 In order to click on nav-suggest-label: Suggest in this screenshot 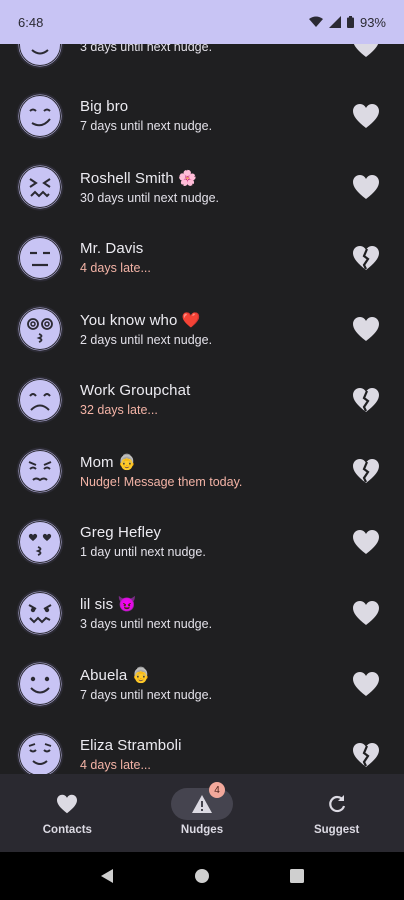, I will do `click(336, 830)`.